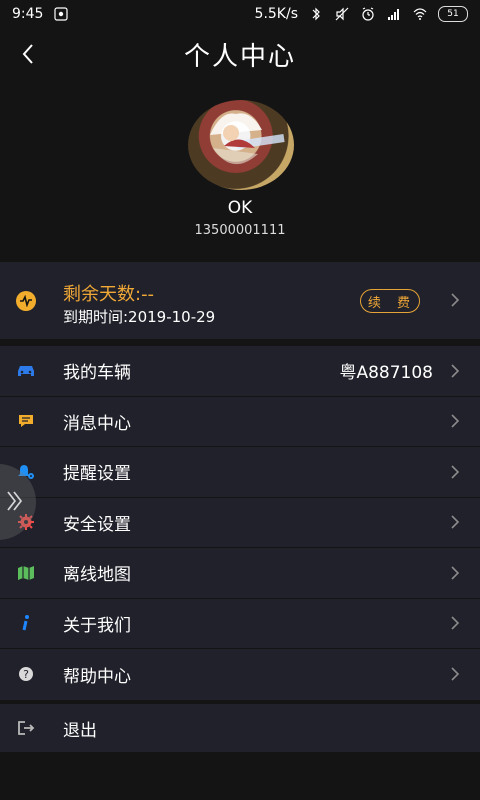 The height and width of the screenshot is (800, 480). Describe the element at coordinates (240, 573) in the screenshot. I see `menu-item-offline-map: 离线地图` at that location.